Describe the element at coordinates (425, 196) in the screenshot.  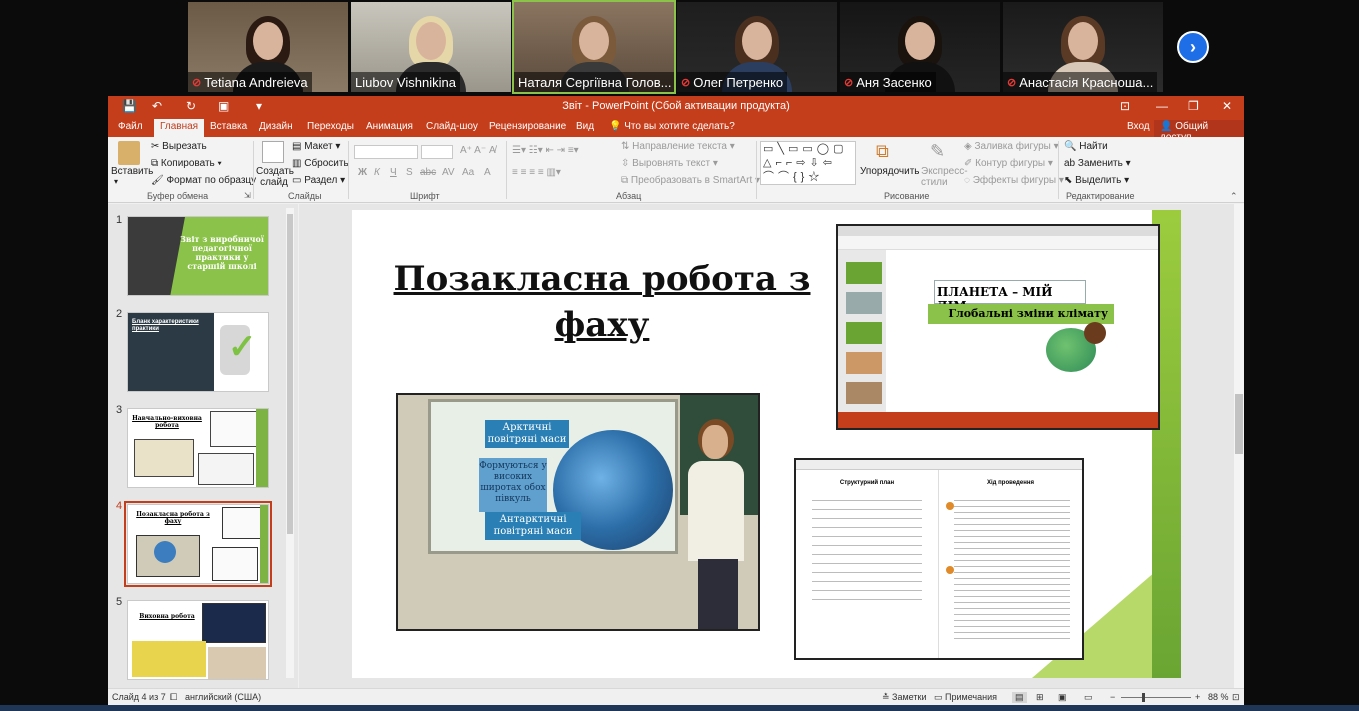
I see `group-label-font: Шрифт` at that location.